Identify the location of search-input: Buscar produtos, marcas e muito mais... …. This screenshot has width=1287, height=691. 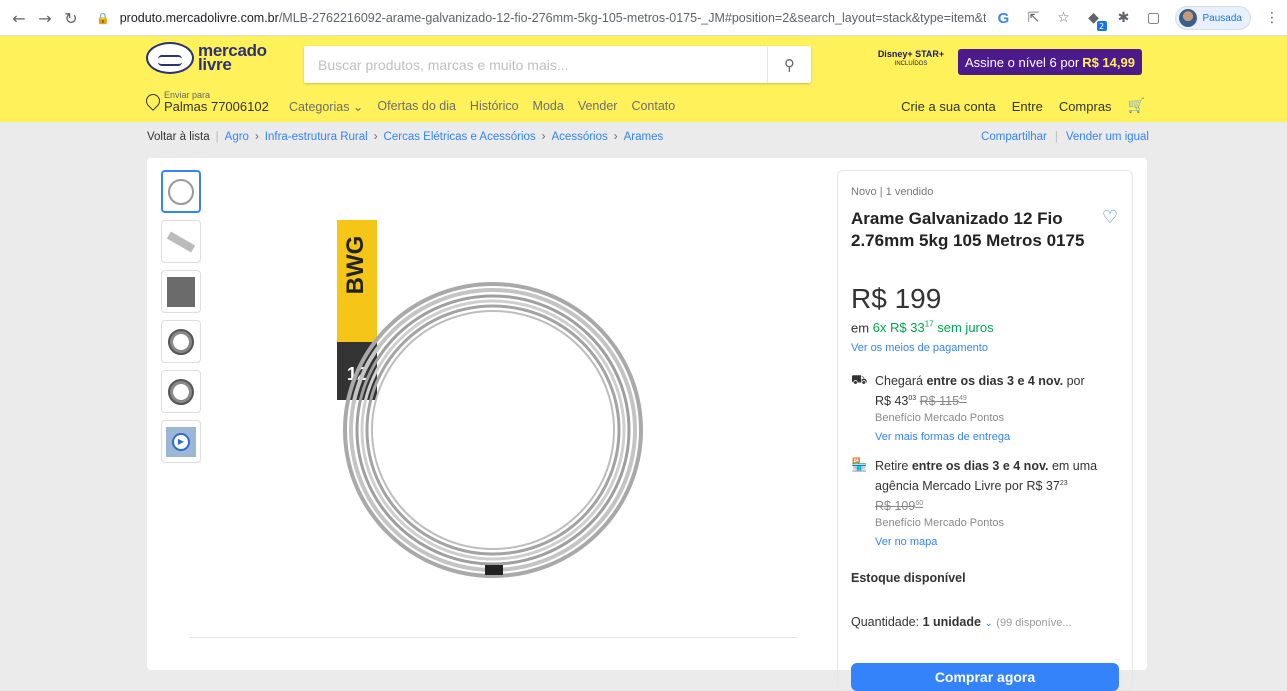
(557, 64).